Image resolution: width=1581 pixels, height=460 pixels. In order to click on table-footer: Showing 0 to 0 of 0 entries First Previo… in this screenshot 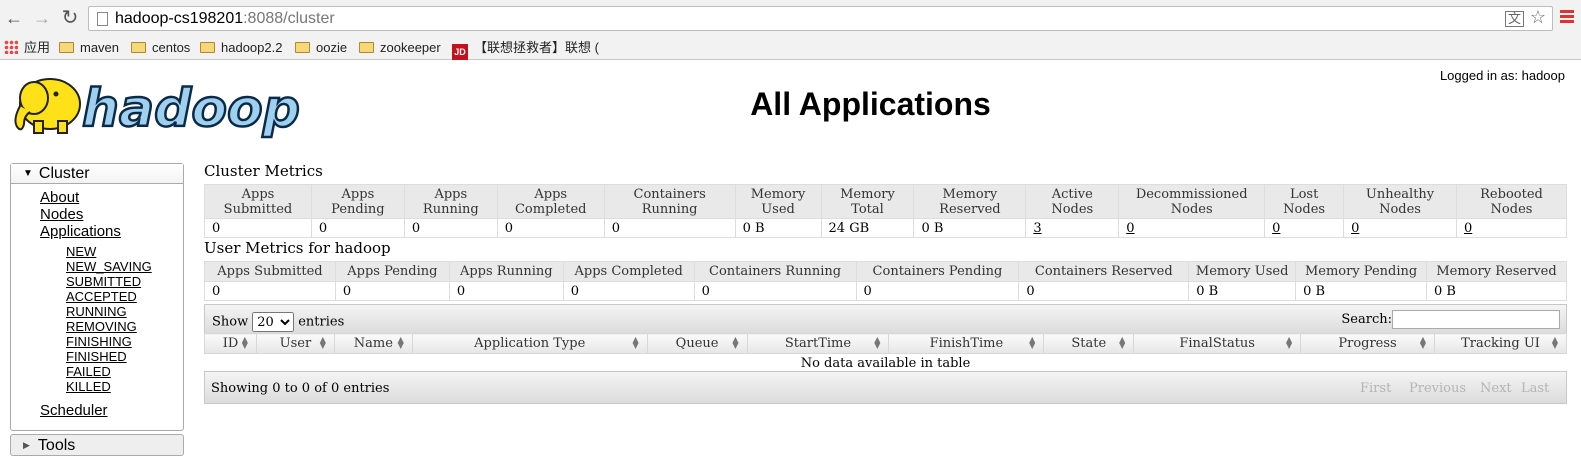, I will do `click(885, 387)`.